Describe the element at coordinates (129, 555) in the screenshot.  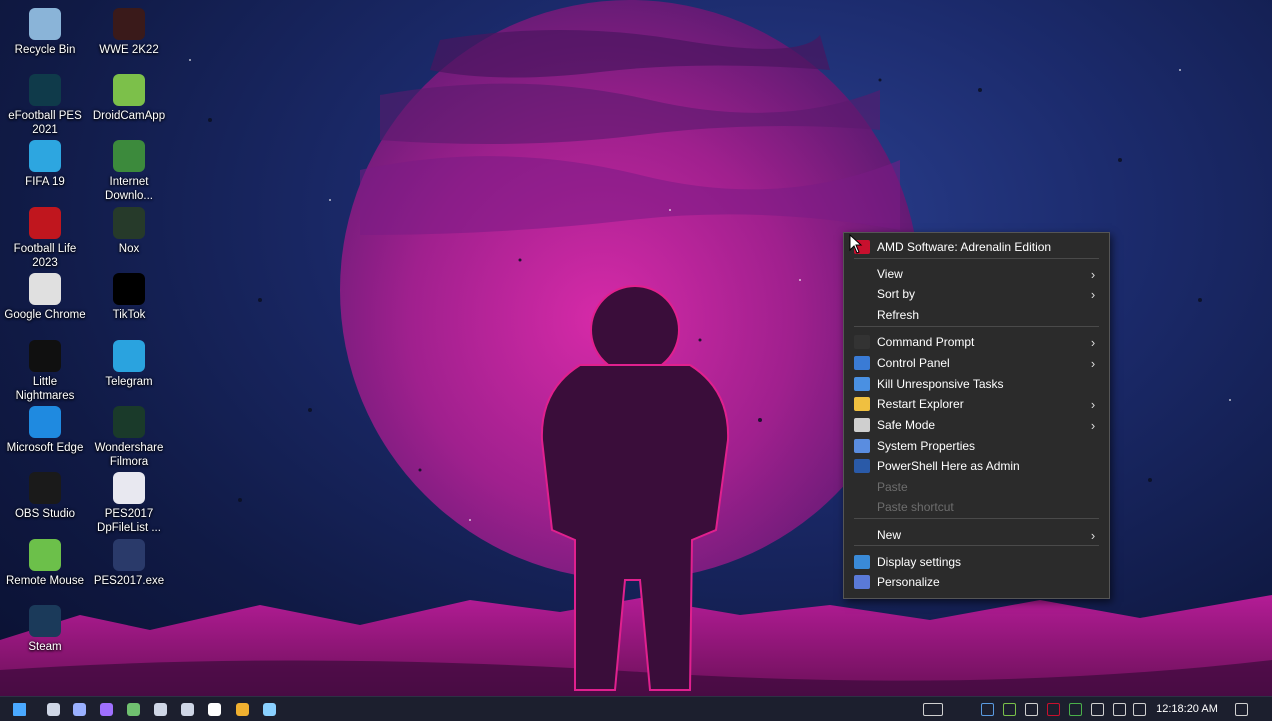
I see `pes2017-exe-icon` at that location.